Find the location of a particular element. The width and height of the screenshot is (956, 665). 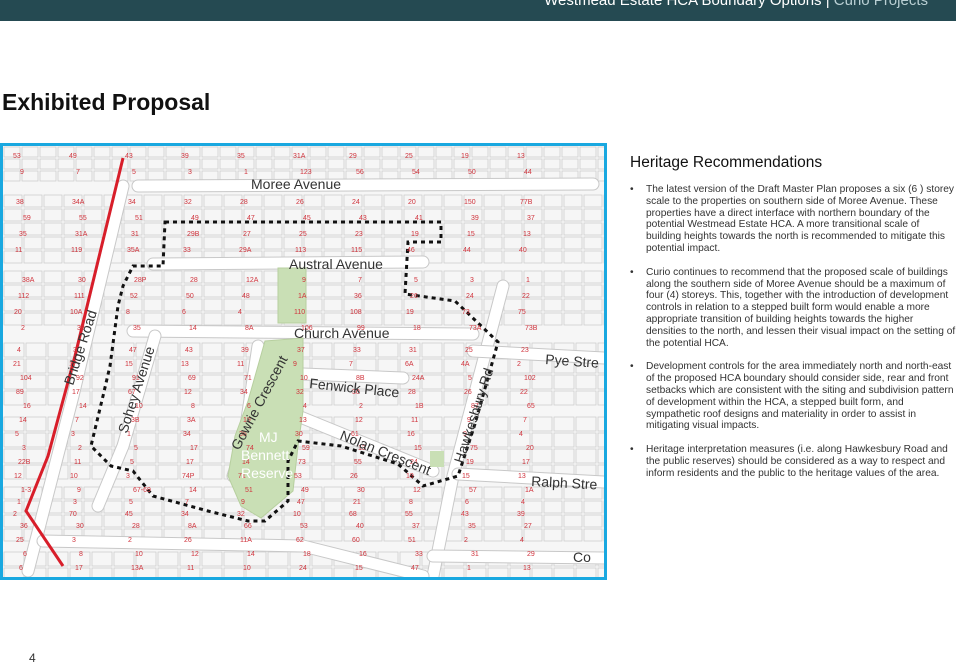

lot-number: 102 is located at coordinates (530, 378).